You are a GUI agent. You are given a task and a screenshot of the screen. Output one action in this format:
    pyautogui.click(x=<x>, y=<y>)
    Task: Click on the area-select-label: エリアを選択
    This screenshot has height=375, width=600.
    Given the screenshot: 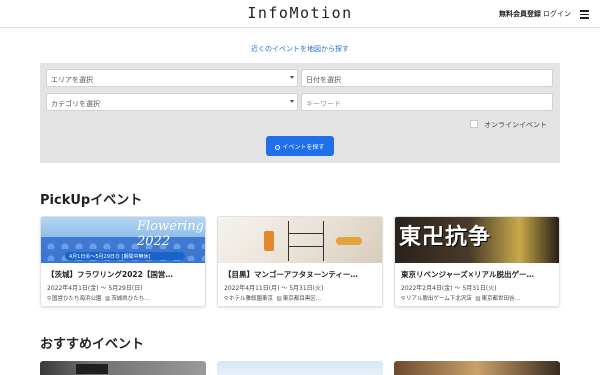 What is the action you would take?
    pyautogui.click(x=72, y=80)
    